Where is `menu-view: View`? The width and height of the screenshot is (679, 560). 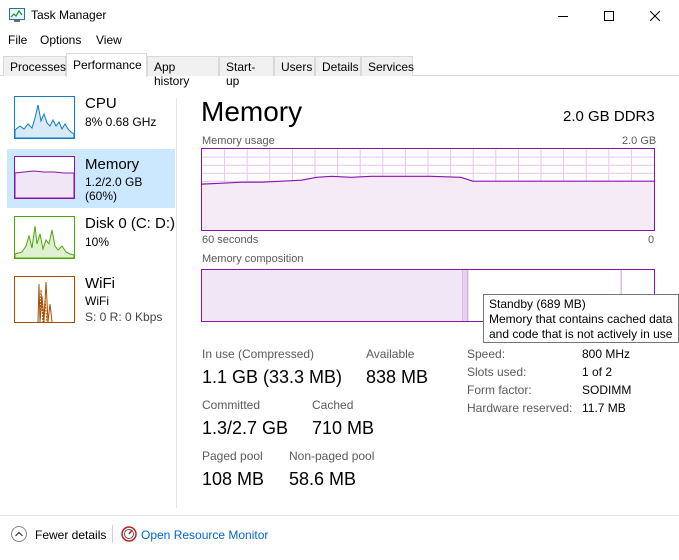
menu-view: View is located at coordinates (109, 40).